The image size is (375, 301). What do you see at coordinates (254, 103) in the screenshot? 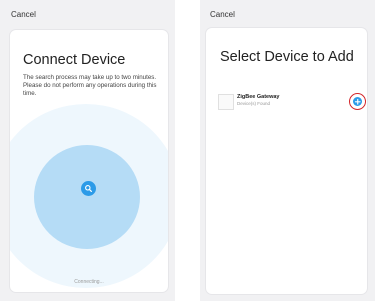
I see `device-status: Device(s) Found` at bounding box center [254, 103].